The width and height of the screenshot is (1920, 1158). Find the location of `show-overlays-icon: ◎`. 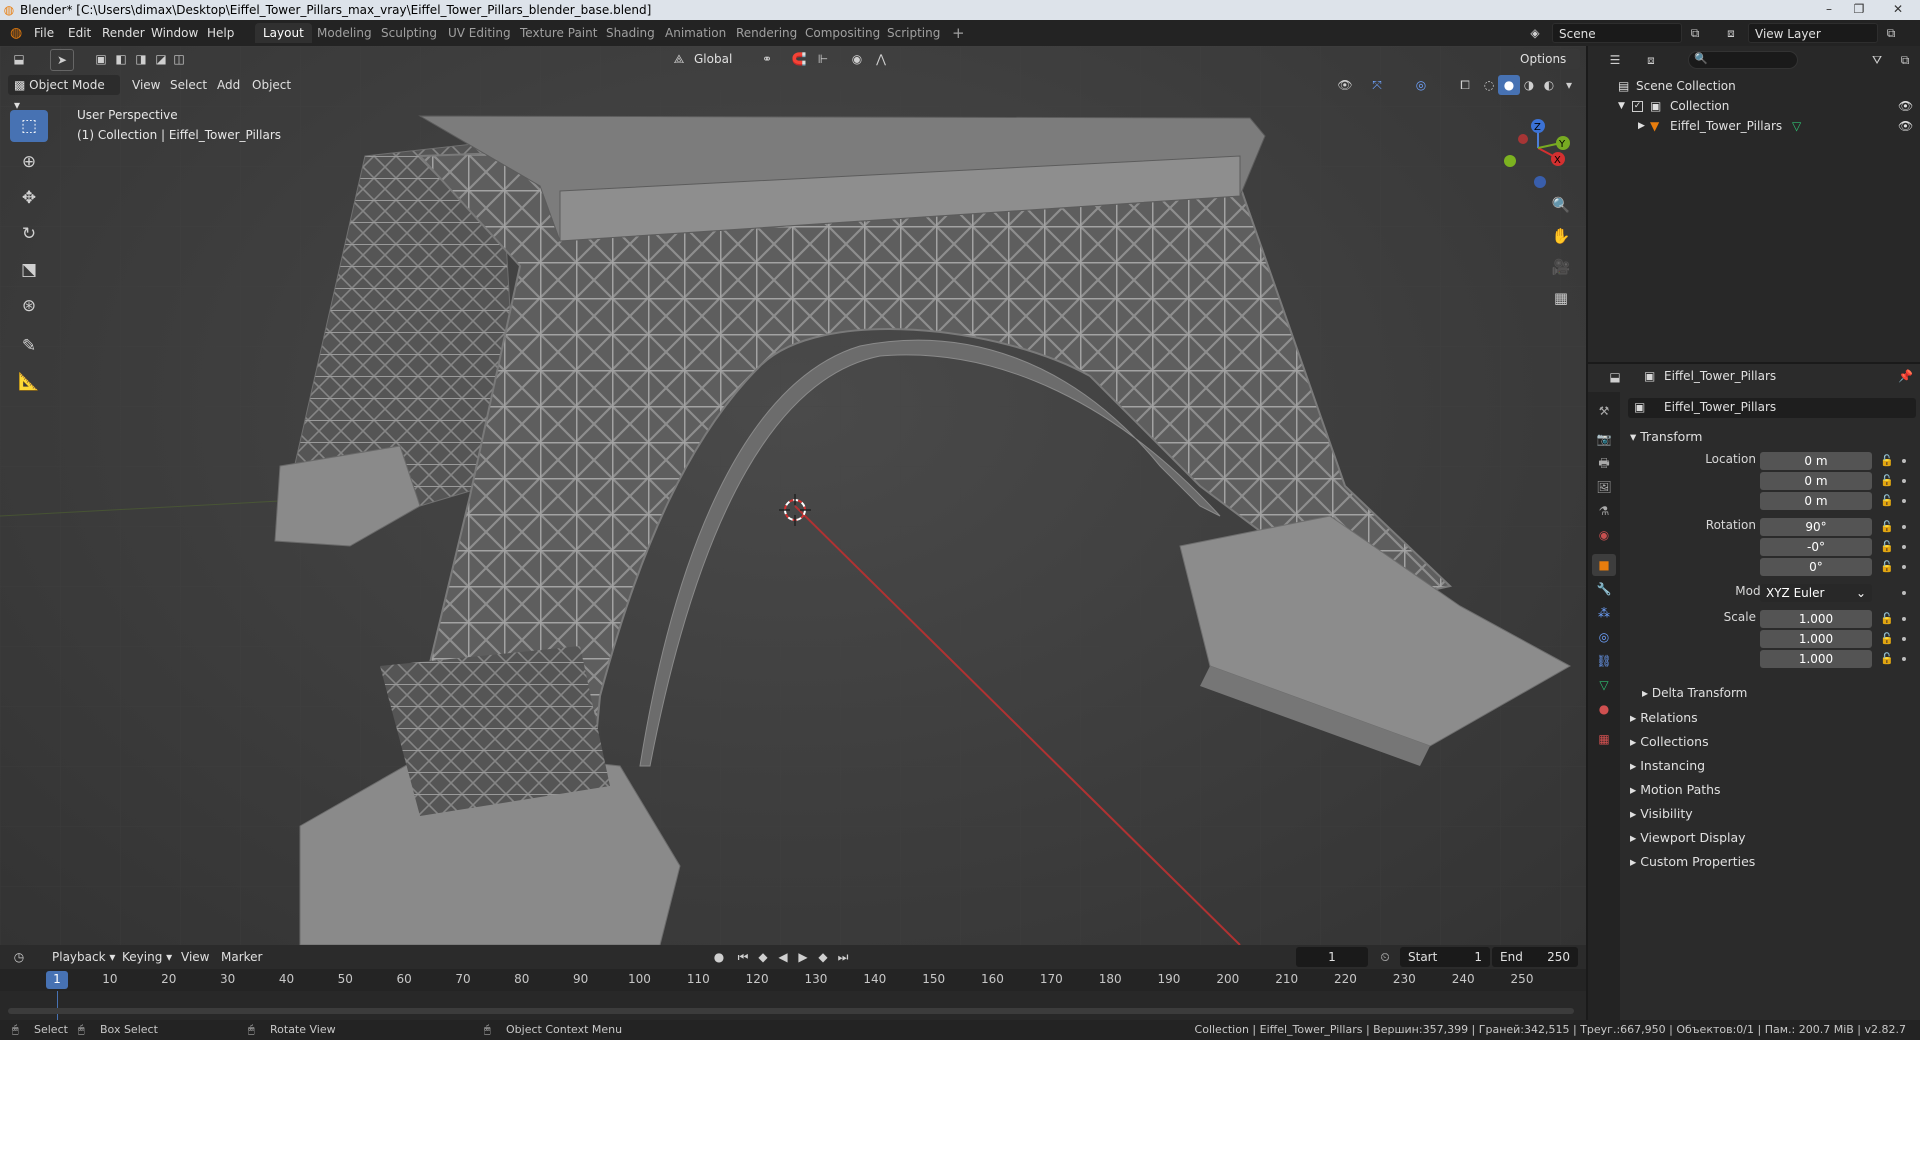

show-overlays-icon: ◎ is located at coordinates (1421, 85).